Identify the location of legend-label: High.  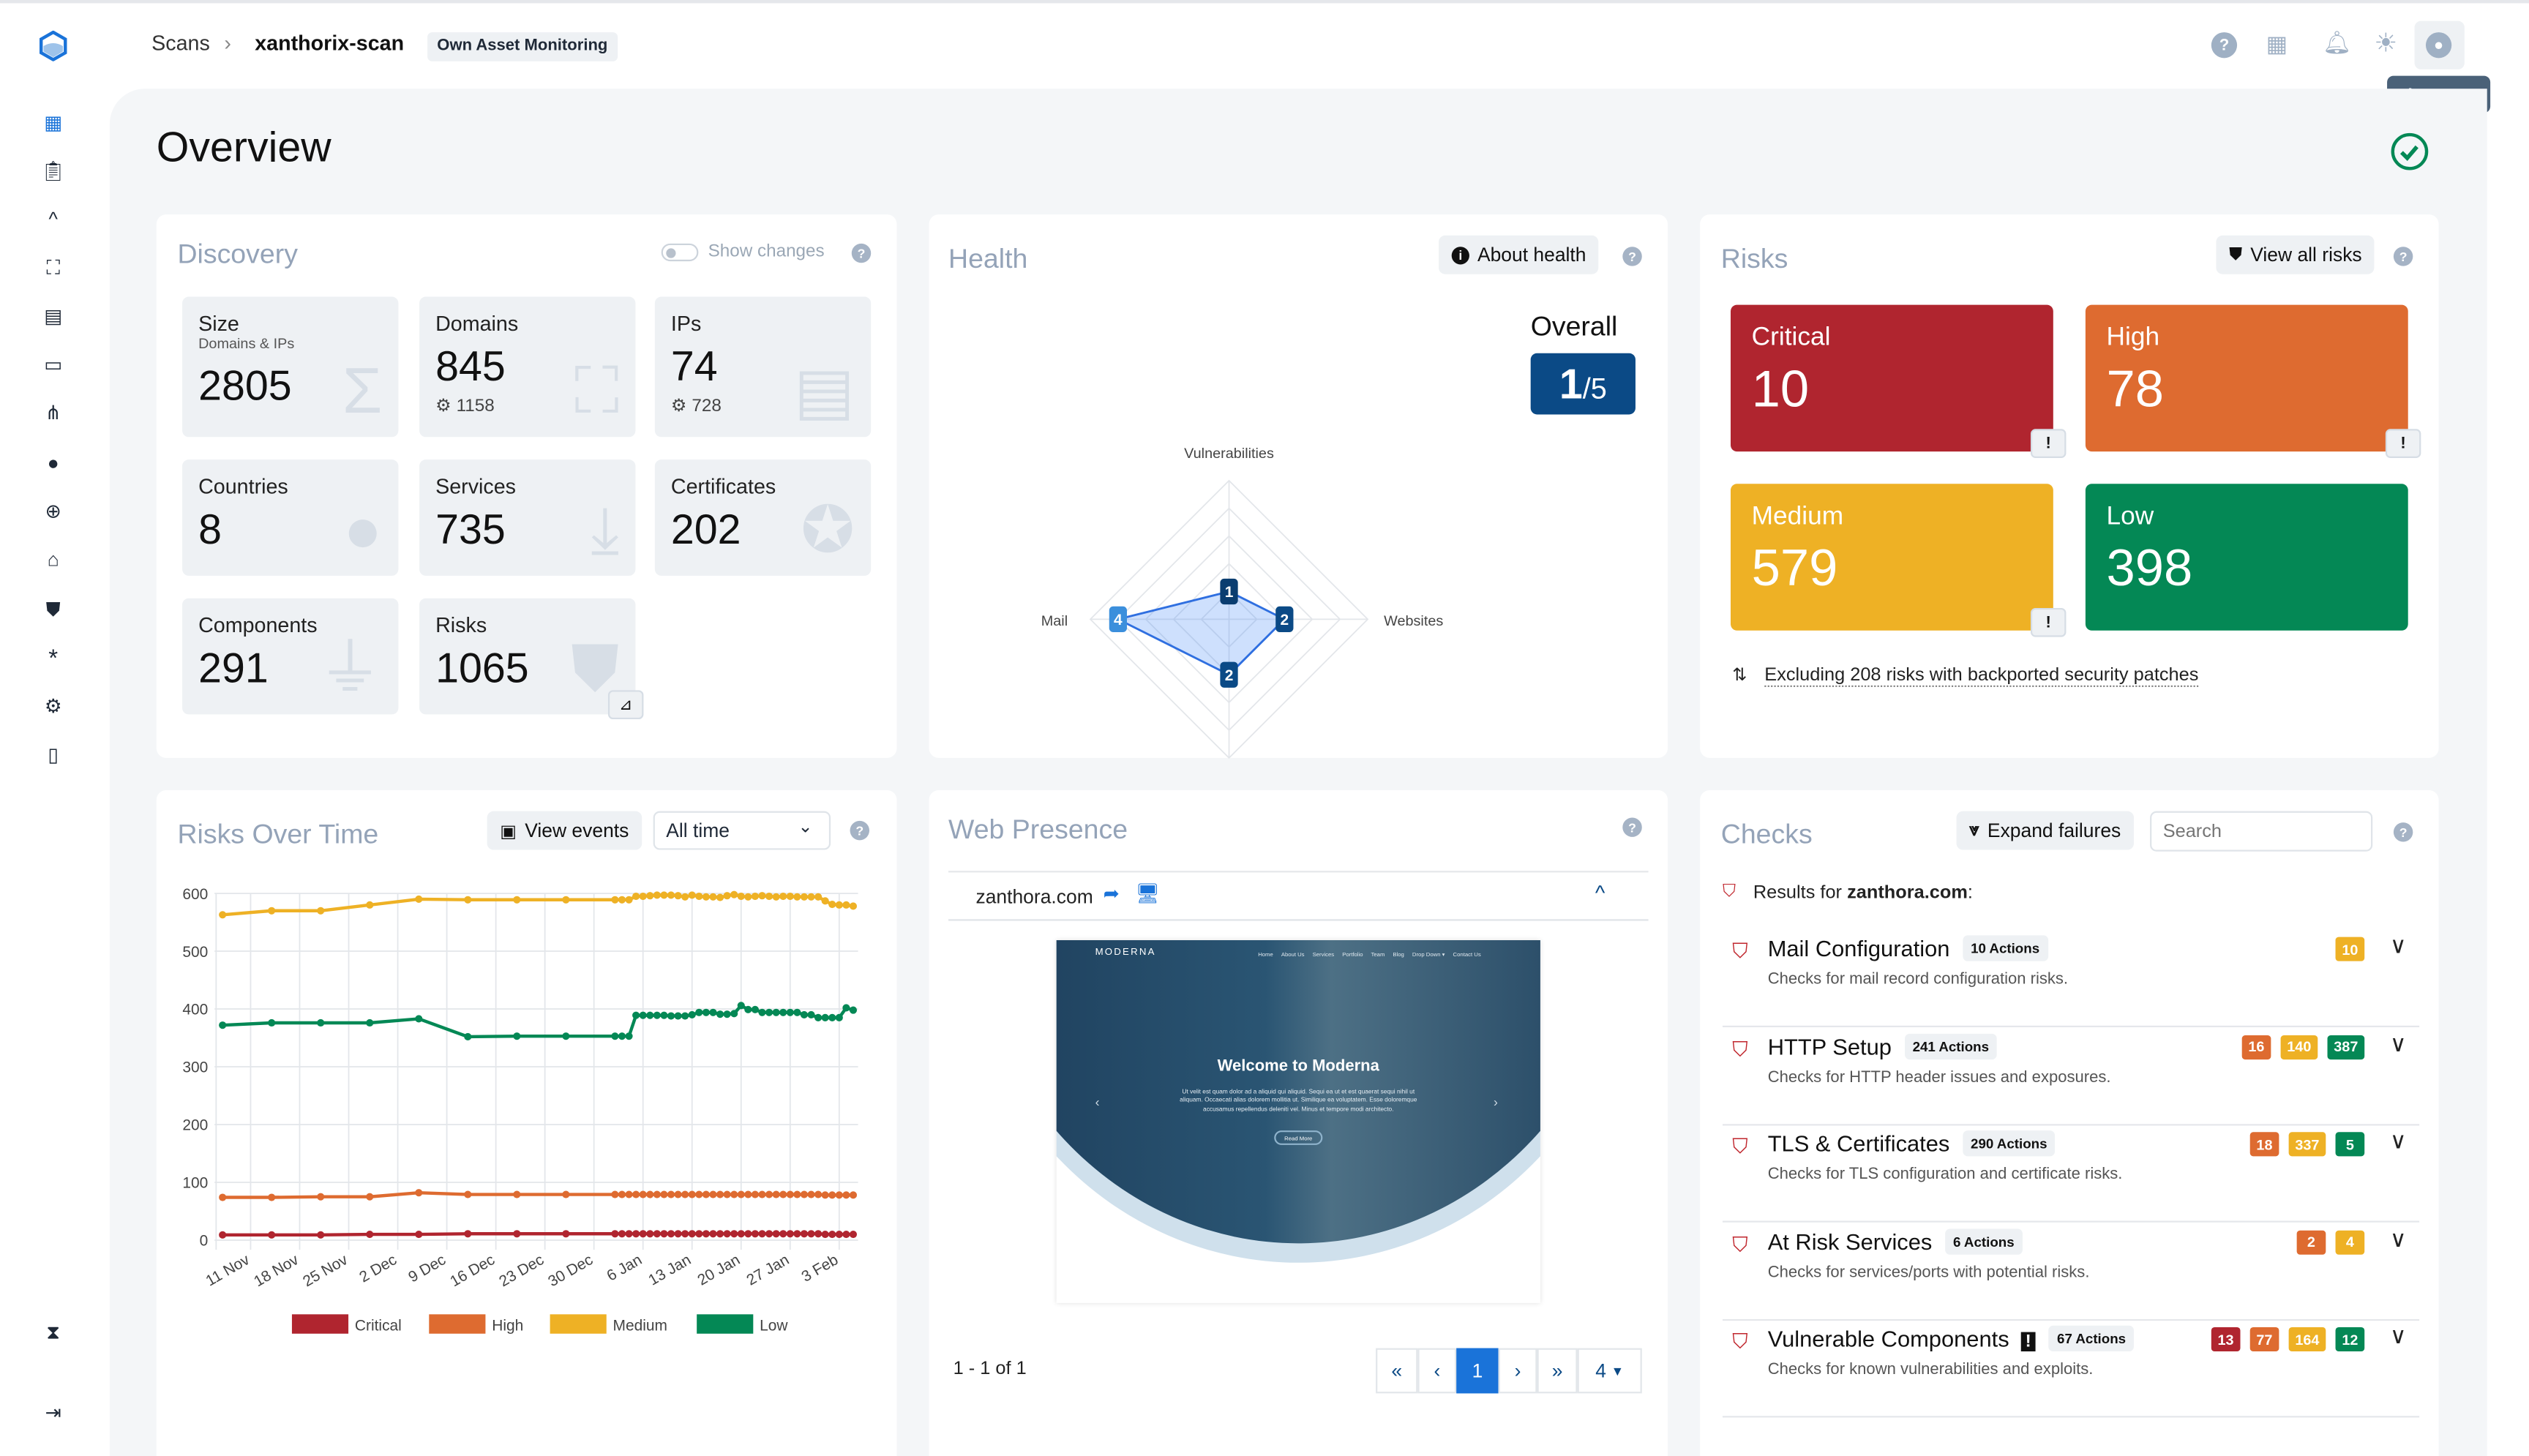
(507, 1325).